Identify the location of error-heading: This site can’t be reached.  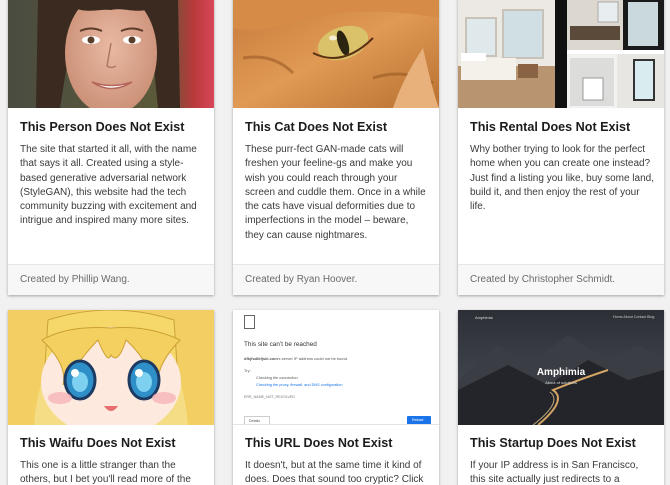
(280, 344).